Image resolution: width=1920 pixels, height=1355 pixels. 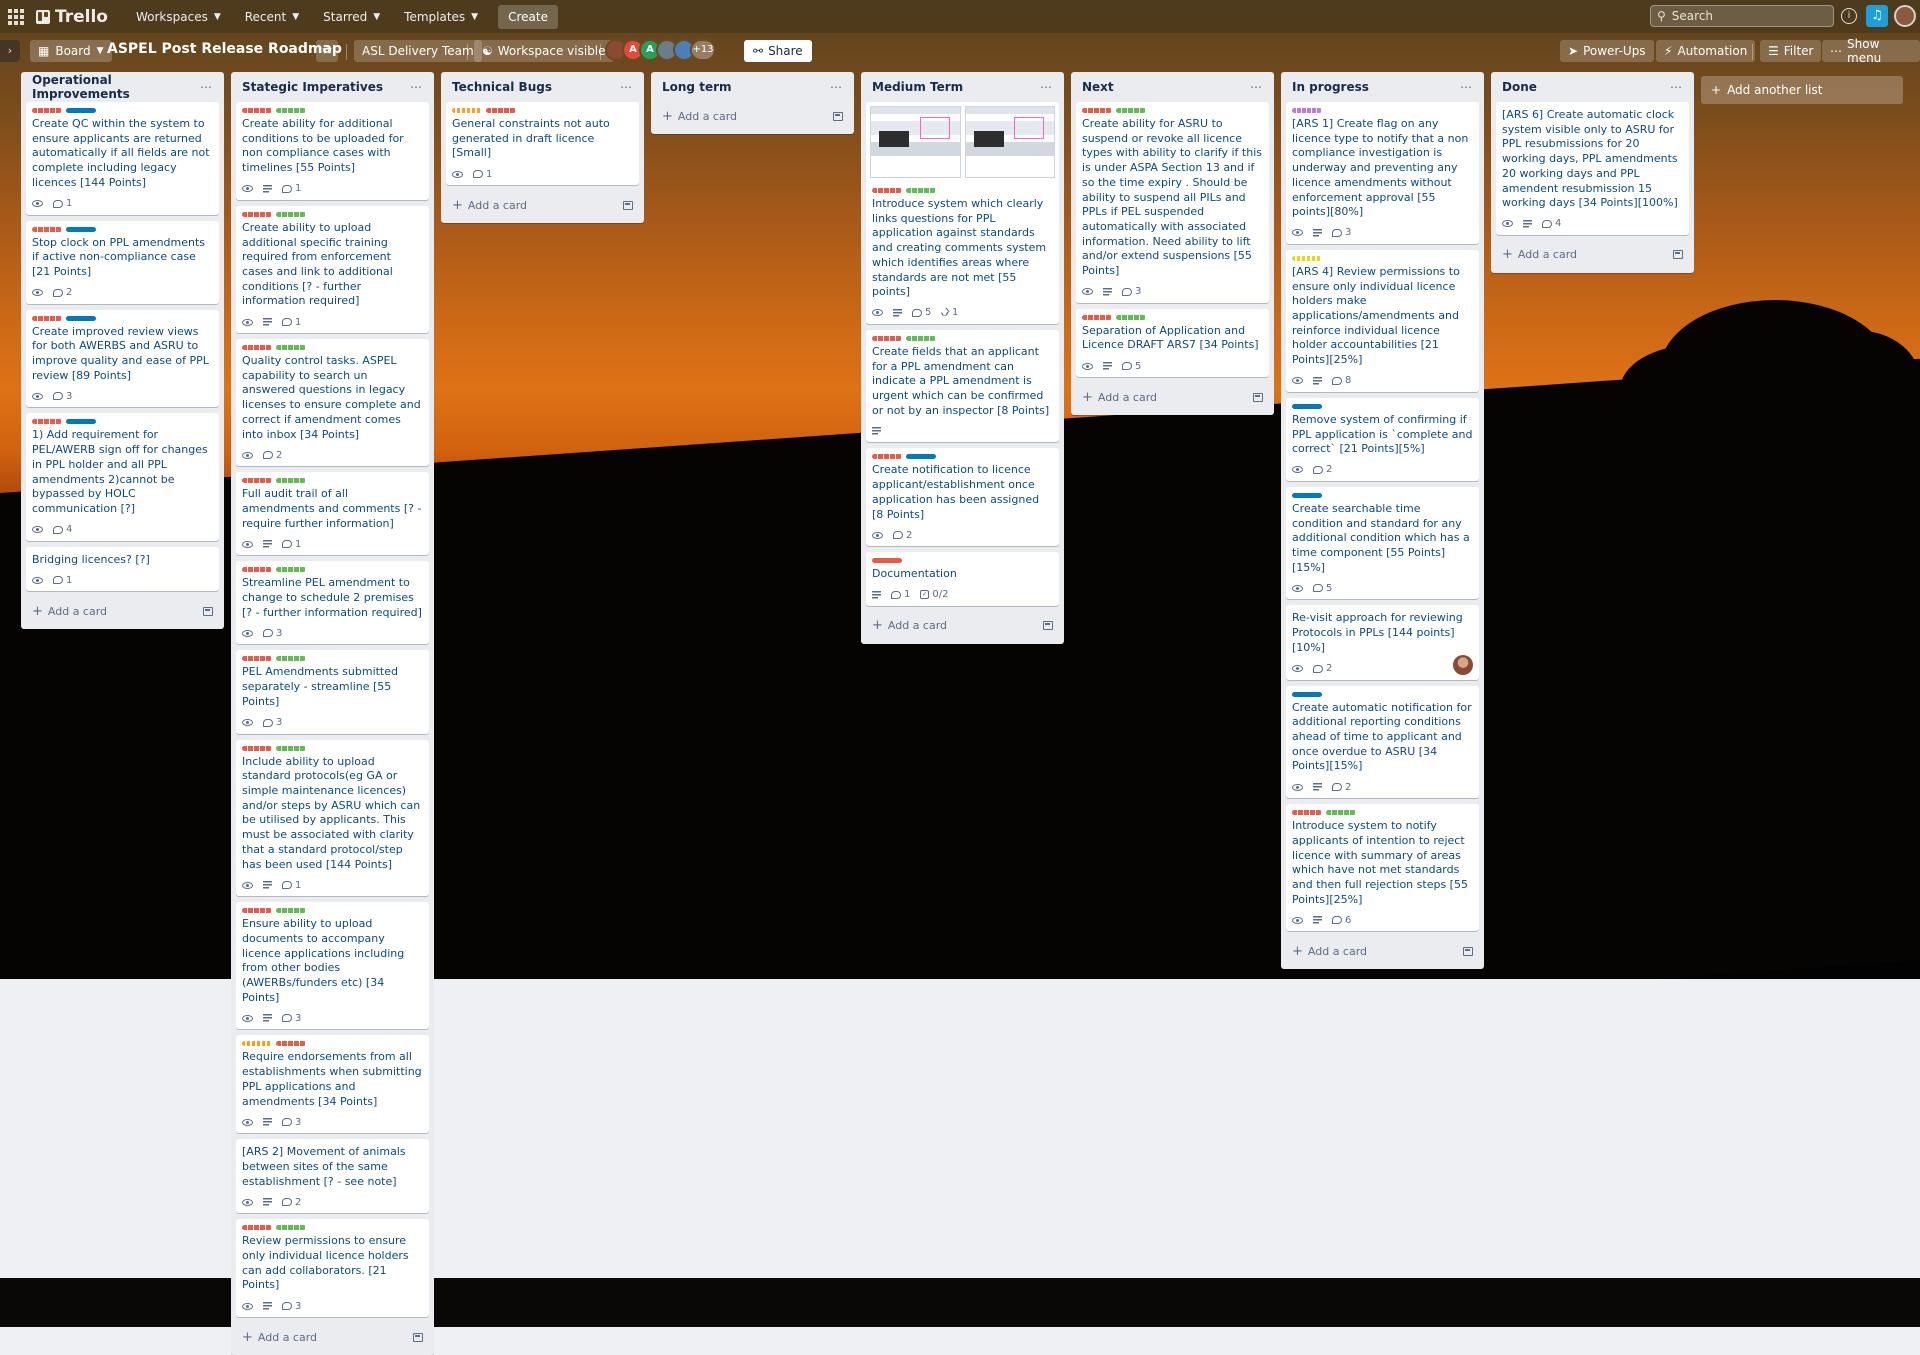 What do you see at coordinates (1592, 87) in the screenshot?
I see `list-header: Done ⋯` at bounding box center [1592, 87].